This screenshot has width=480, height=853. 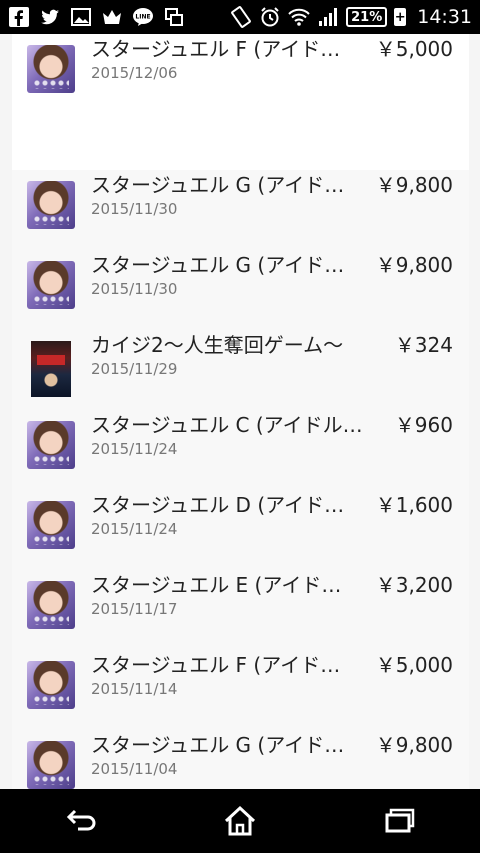 I want to click on wifi-icon, so click(x=299, y=17).